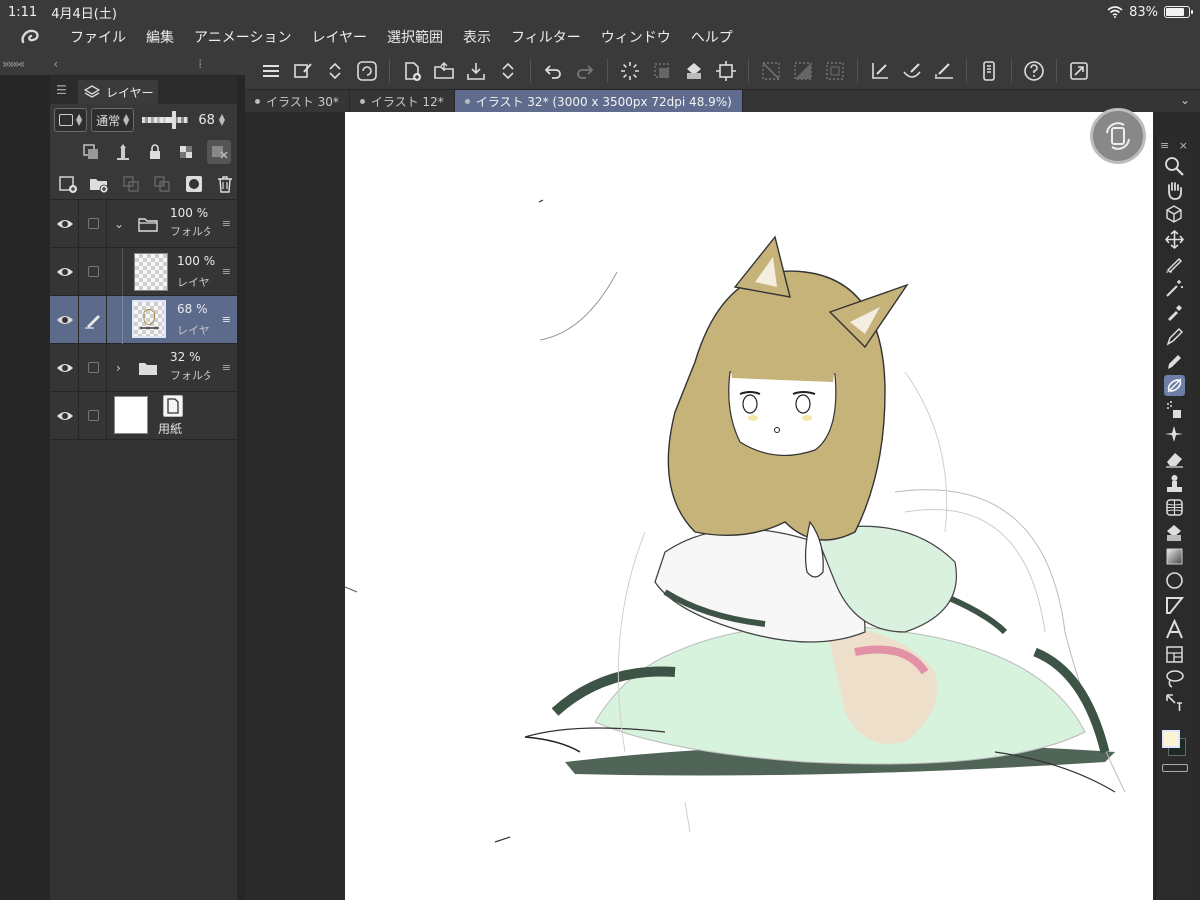 The image size is (1200, 900). Describe the element at coordinates (1174, 239) in the screenshot. I see `move-icon` at that location.